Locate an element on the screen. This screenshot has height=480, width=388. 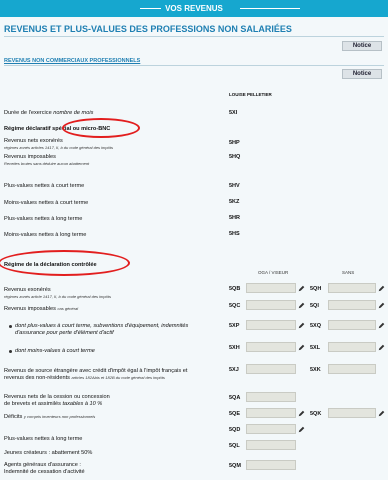
row-label-italic: cas général is located at coordinates (68, 308).